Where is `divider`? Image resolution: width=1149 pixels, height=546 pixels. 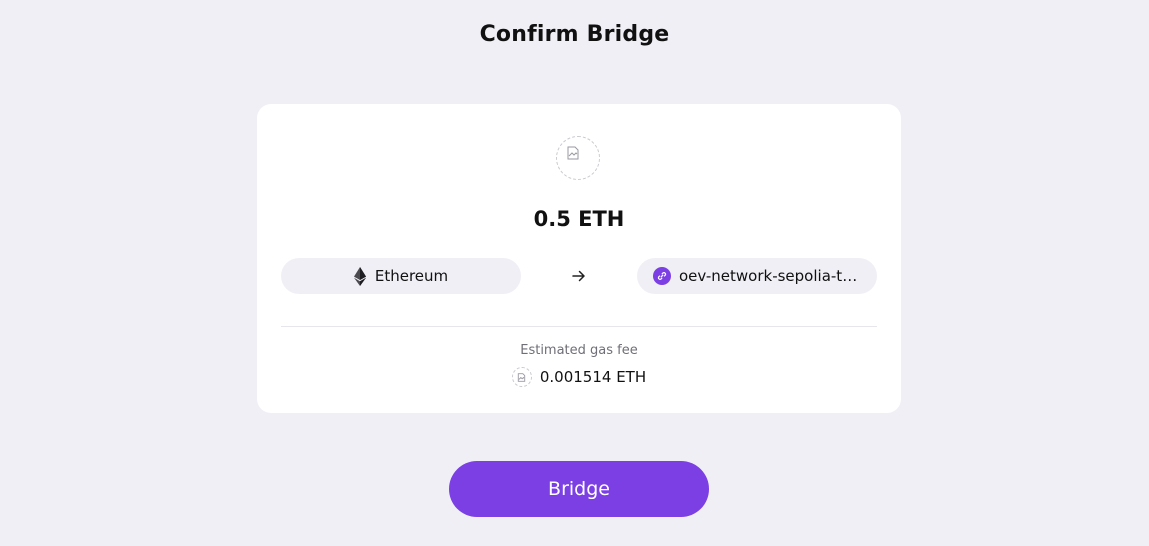 divider is located at coordinates (579, 326).